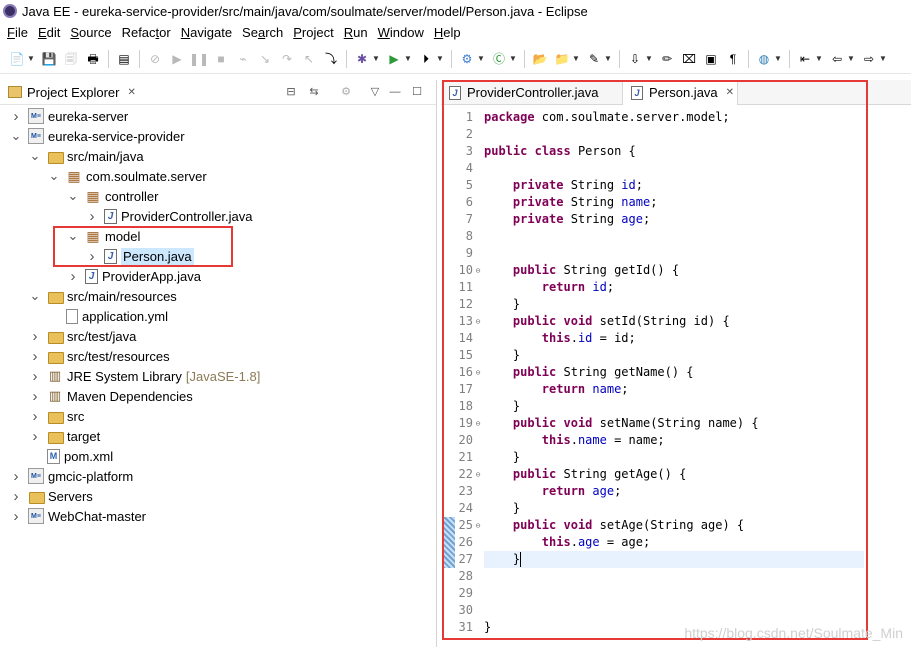 The height and width of the screenshot is (647, 911). I want to click on tree-item: ⌄ src/main/resources, so click(103, 296).